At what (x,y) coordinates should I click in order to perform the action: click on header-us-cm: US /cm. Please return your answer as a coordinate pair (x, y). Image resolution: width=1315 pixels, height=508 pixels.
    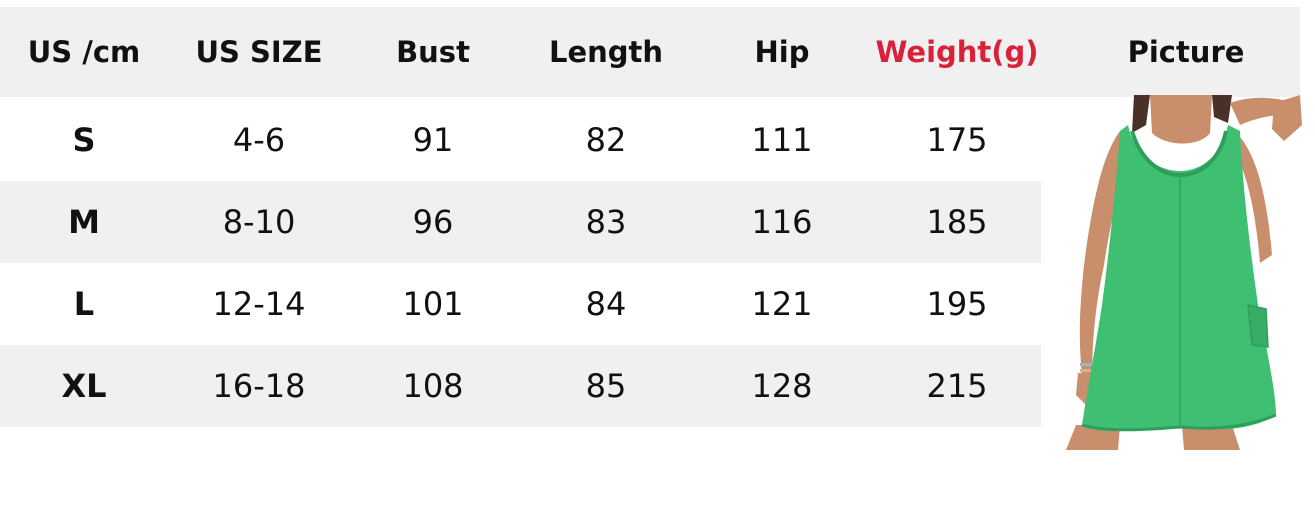
    Looking at the image, I should click on (84, 52).